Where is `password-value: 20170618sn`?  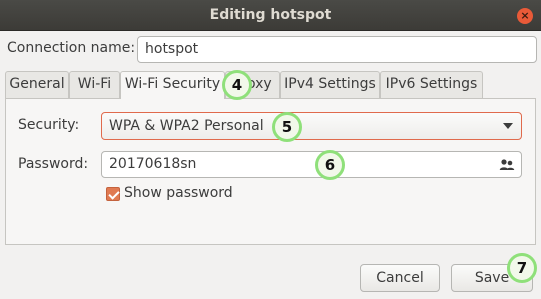
password-value: 20170618sn is located at coordinates (153, 164).